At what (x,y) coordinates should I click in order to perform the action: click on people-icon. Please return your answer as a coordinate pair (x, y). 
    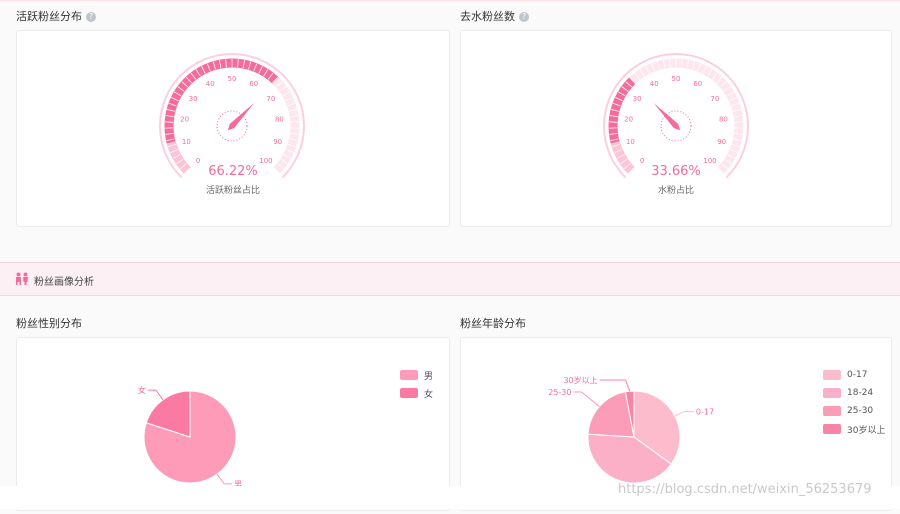
    Looking at the image, I should click on (22, 278).